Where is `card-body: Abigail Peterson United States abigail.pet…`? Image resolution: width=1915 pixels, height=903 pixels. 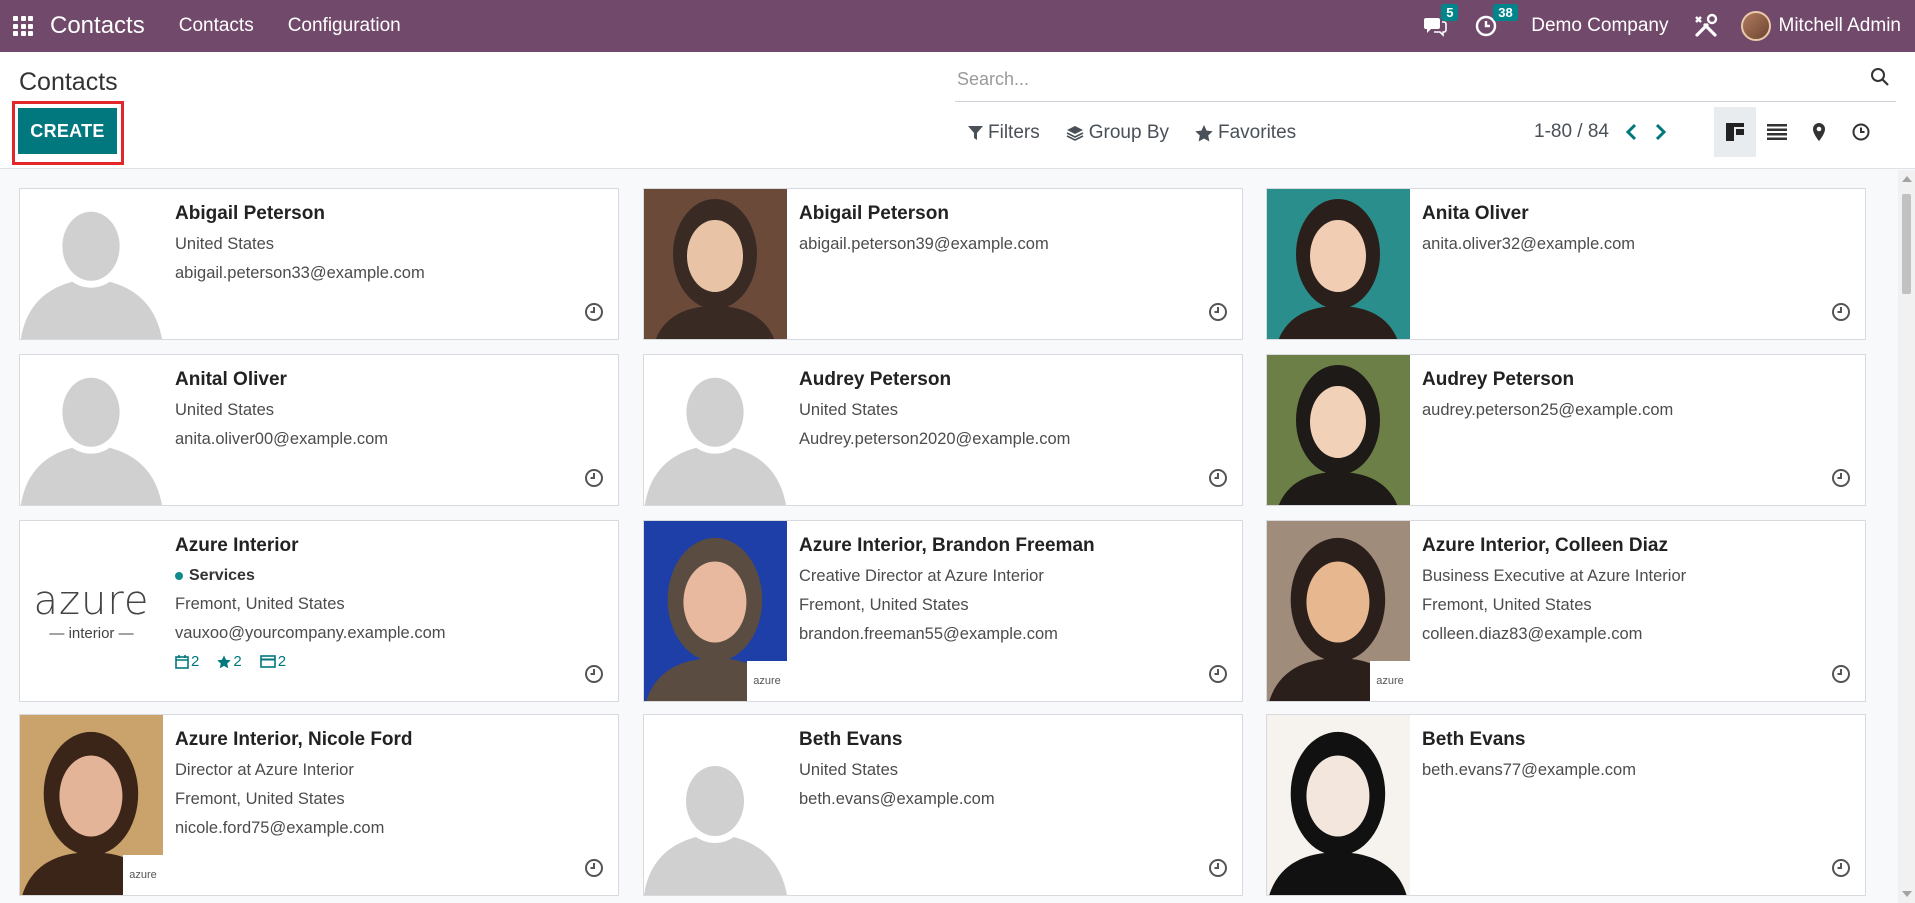
card-body: Abigail Peterson United States abigail.pet… is located at coordinates (391, 248).